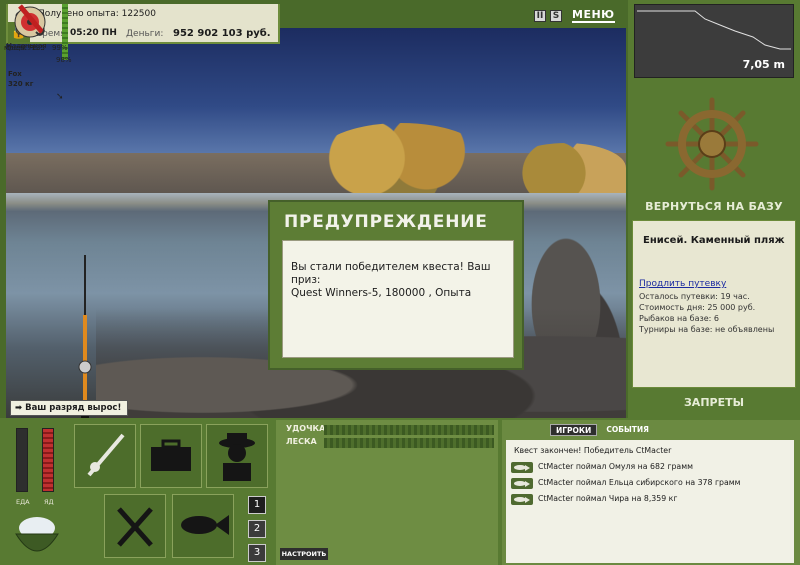 This screenshot has width=800, height=565. I want to click on location-name: Енисей. Каменный пляж, so click(714, 240).